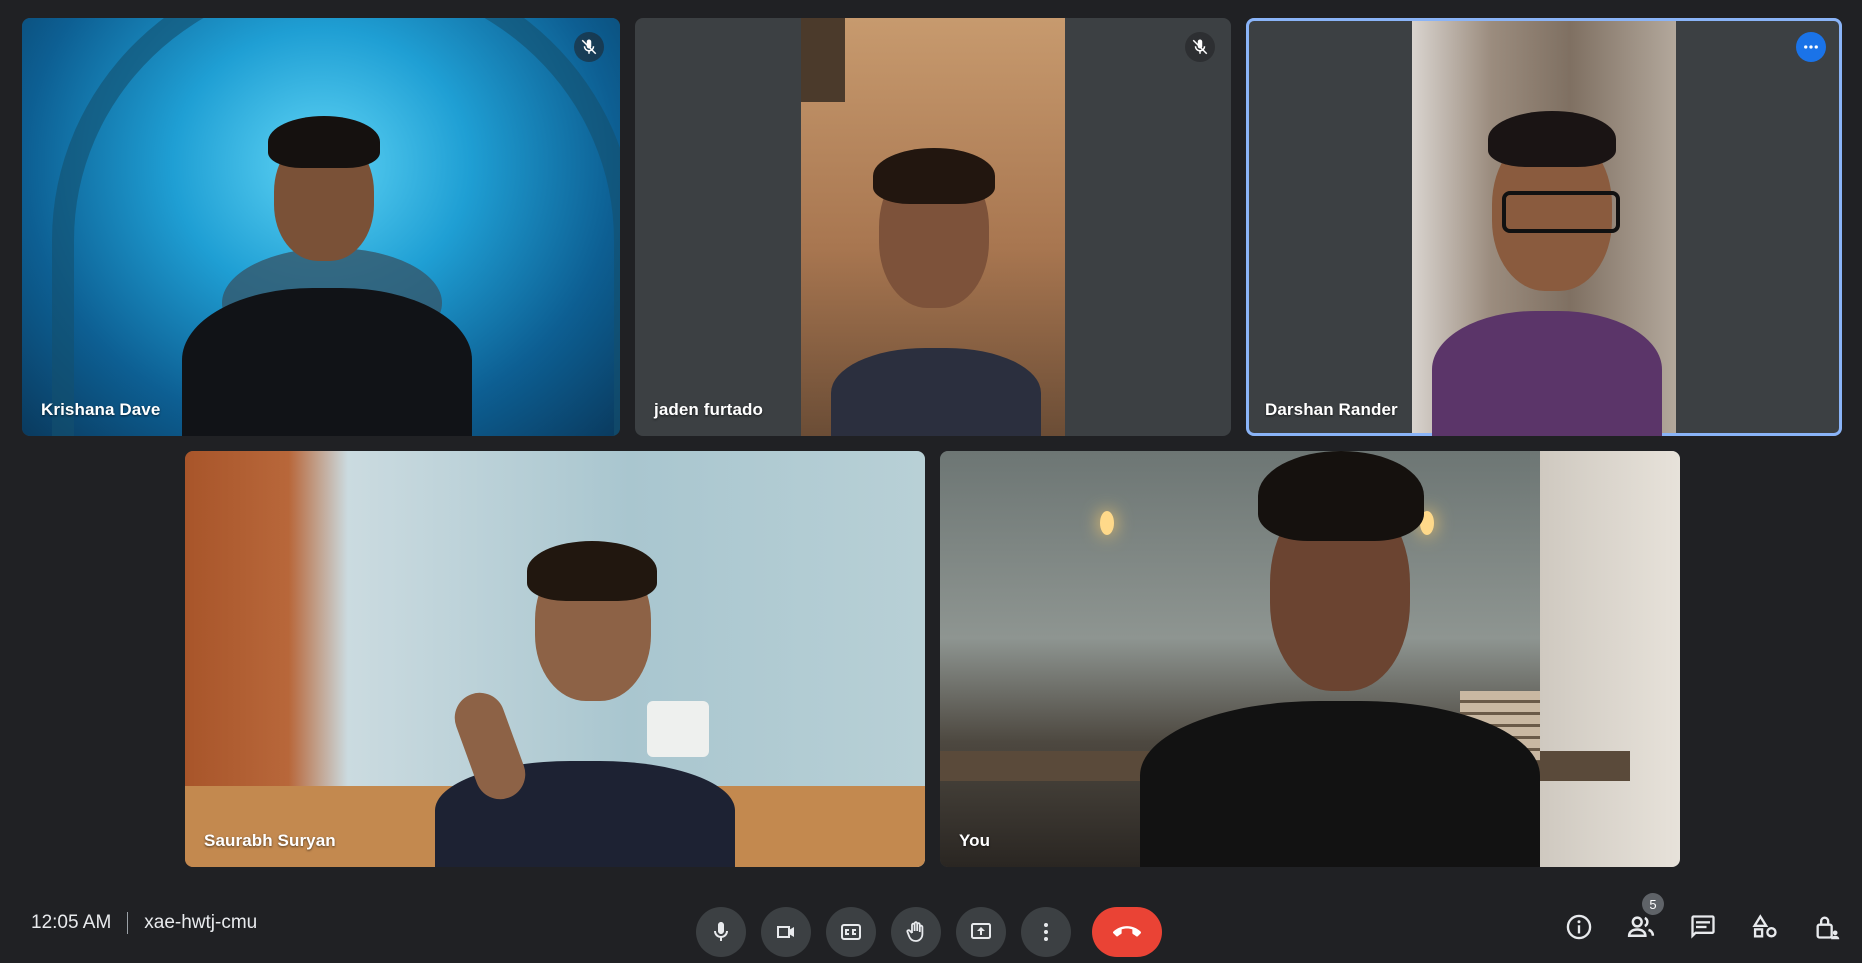 The image size is (1862, 963). I want to click on participant-name: You, so click(975, 840).